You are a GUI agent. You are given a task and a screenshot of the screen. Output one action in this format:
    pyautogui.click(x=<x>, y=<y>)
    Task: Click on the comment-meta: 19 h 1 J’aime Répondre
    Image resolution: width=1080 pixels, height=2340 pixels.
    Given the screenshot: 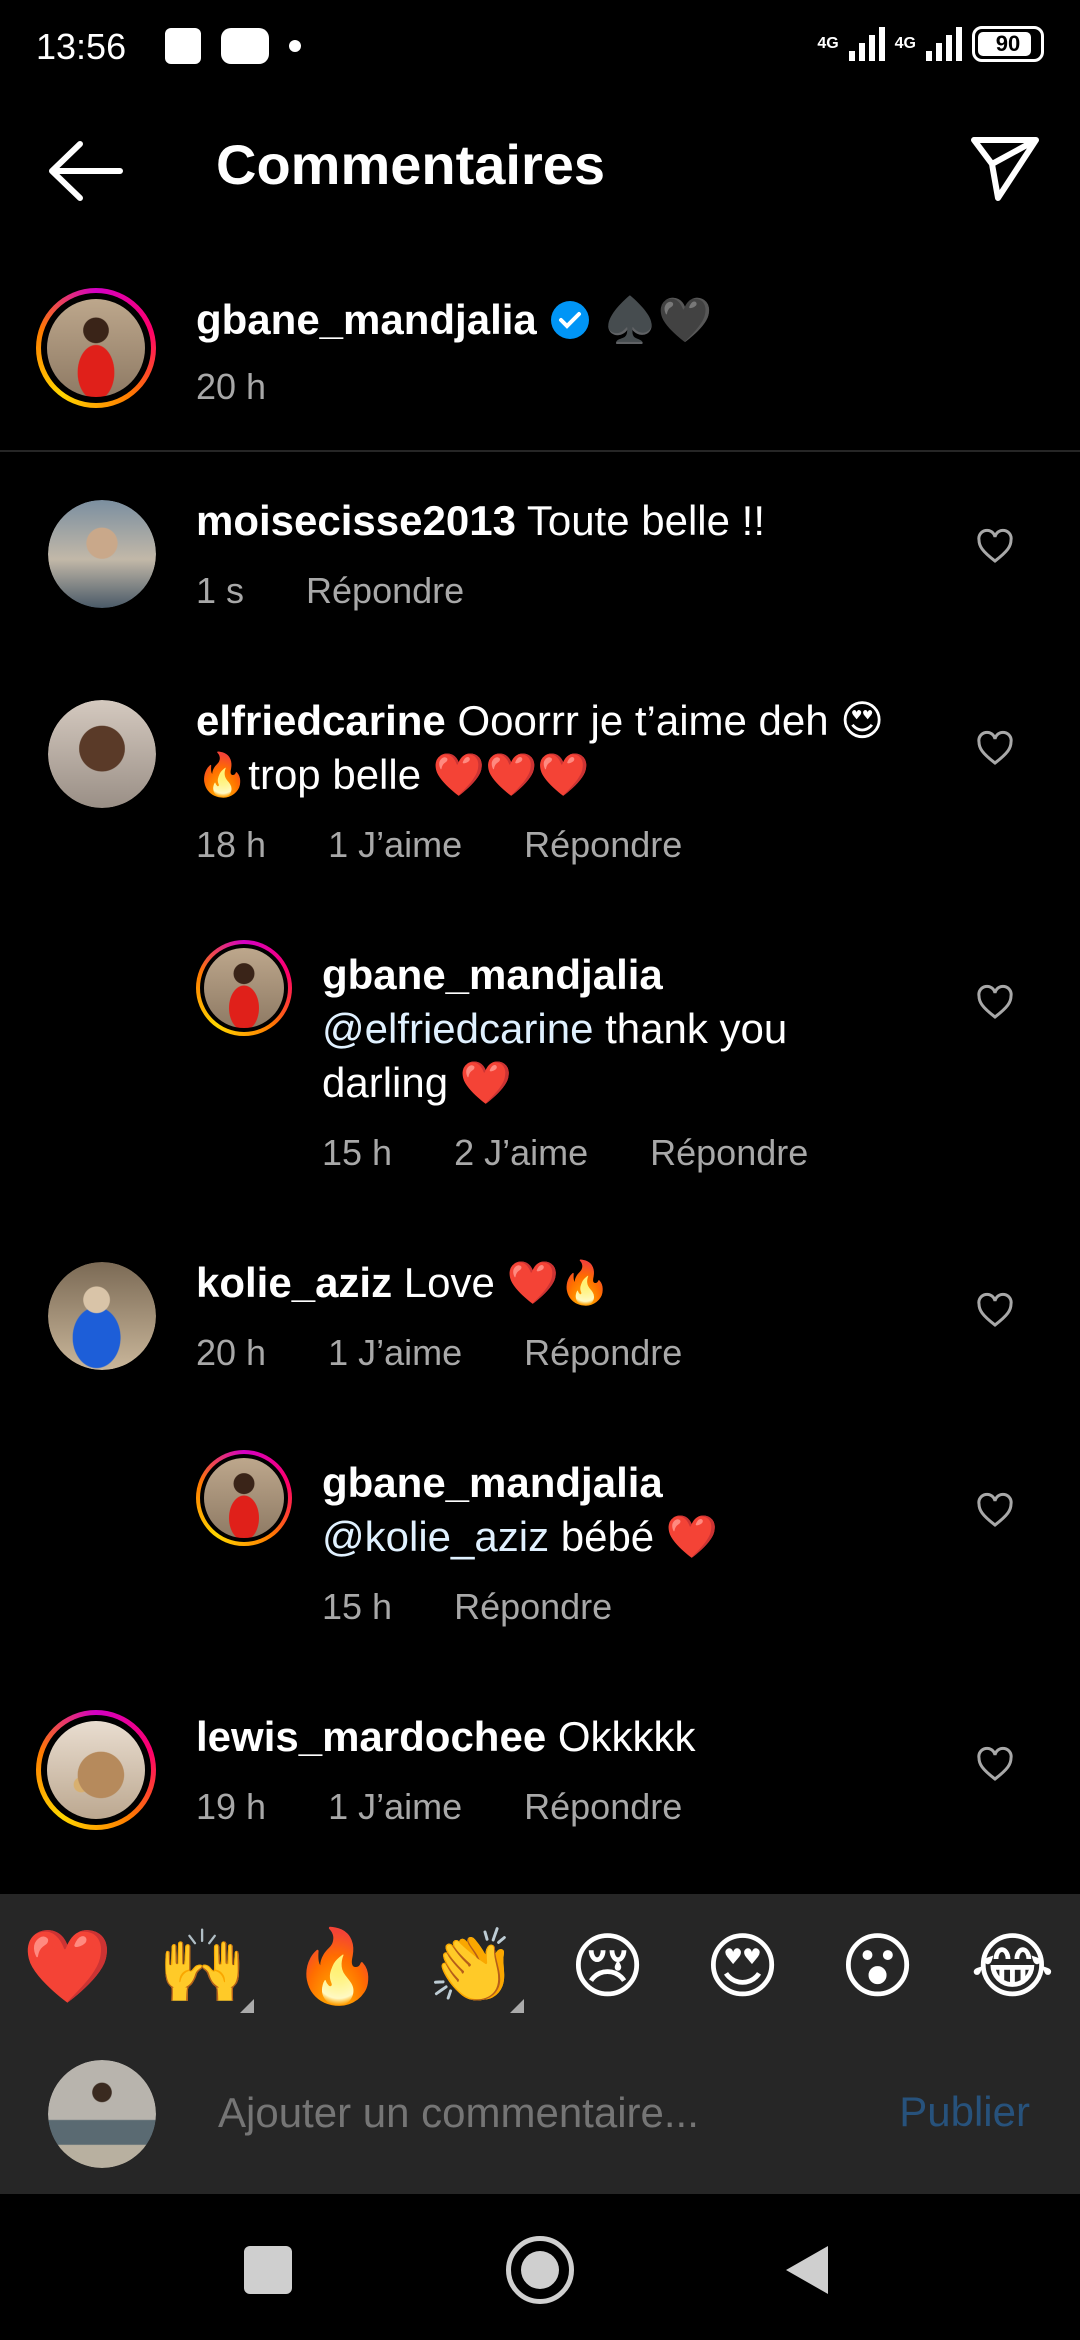 What is the action you would take?
    pyautogui.click(x=439, y=1807)
    